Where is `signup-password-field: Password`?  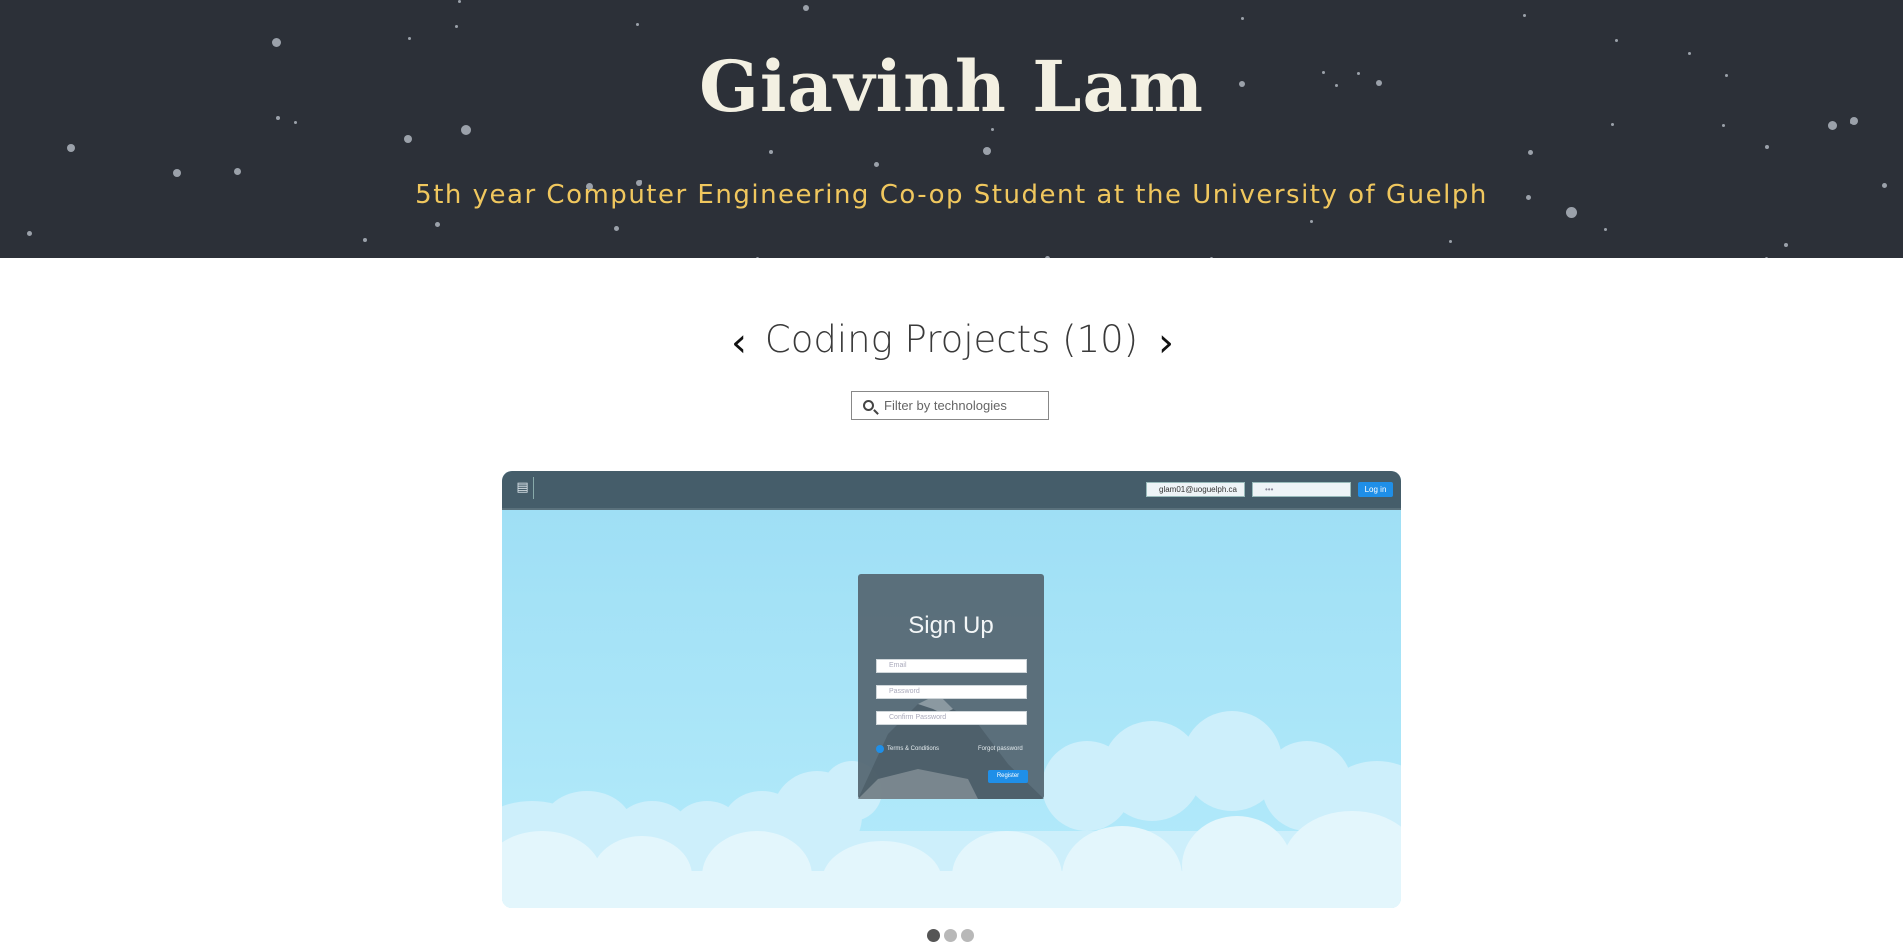
signup-password-field: Password is located at coordinates (951, 692).